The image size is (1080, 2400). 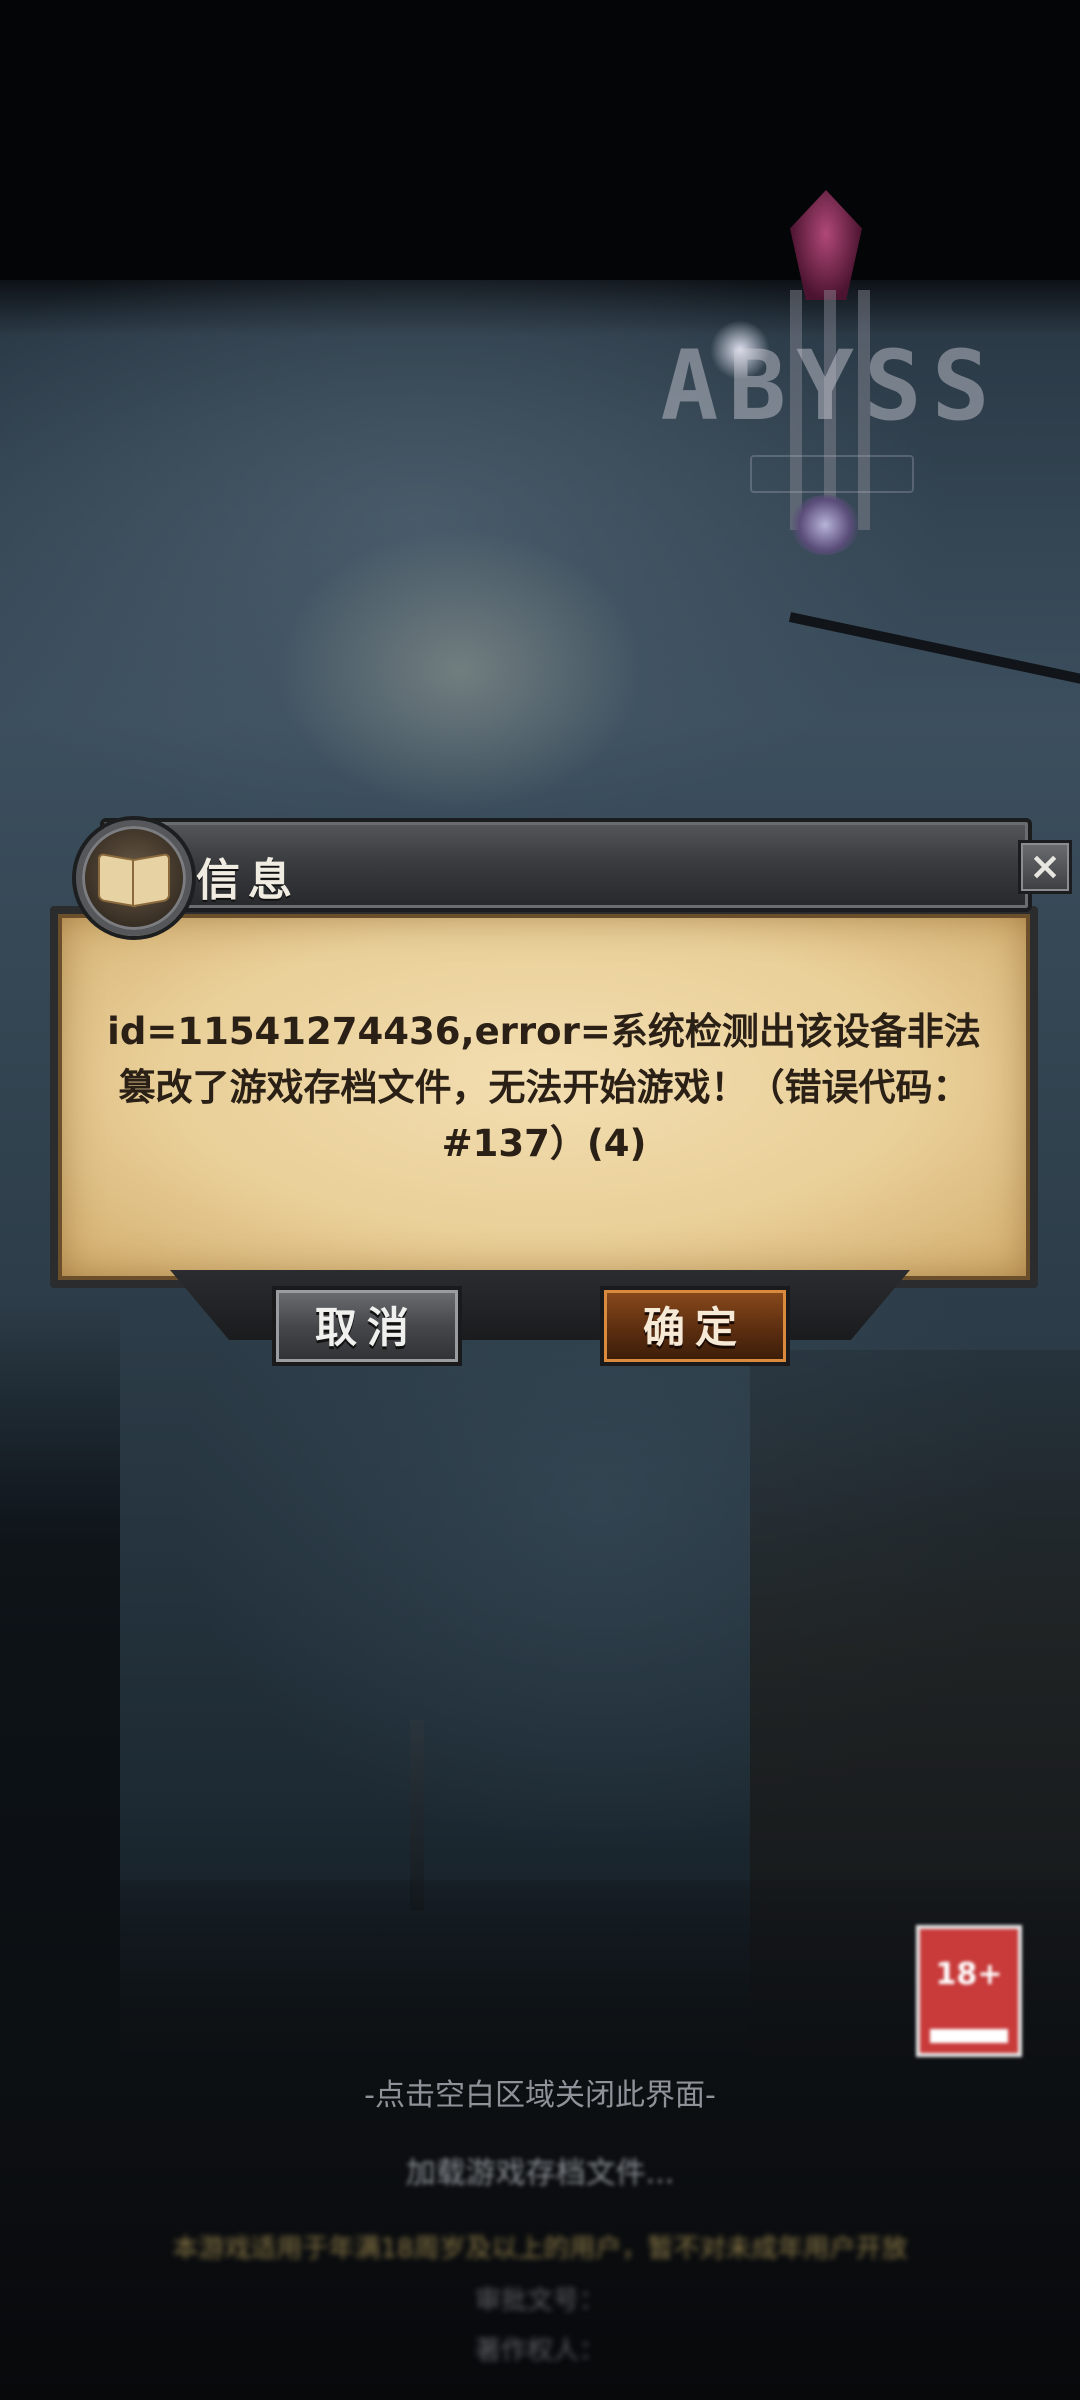 What do you see at coordinates (539, 2301) in the screenshot?
I see `legal-approval-line: 审批文号：` at bounding box center [539, 2301].